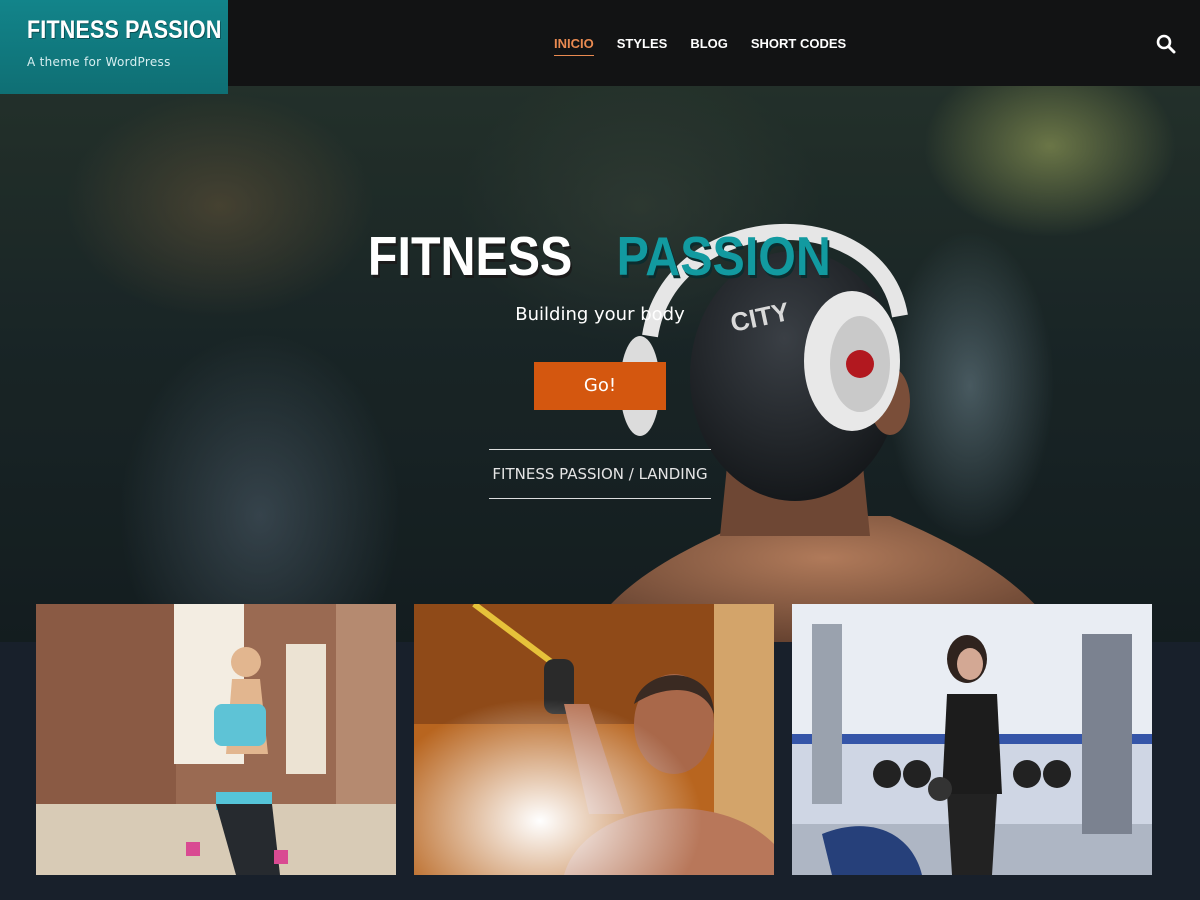  I want to click on woman-with-dumbbells-photo, so click(216, 739).